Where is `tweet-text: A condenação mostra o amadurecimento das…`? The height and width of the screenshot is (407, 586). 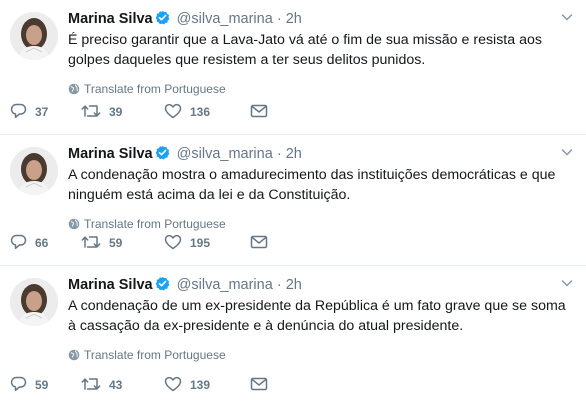
tweet-text: A condenação mostra o amadurecimento das… is located at coordinates (312, 185).